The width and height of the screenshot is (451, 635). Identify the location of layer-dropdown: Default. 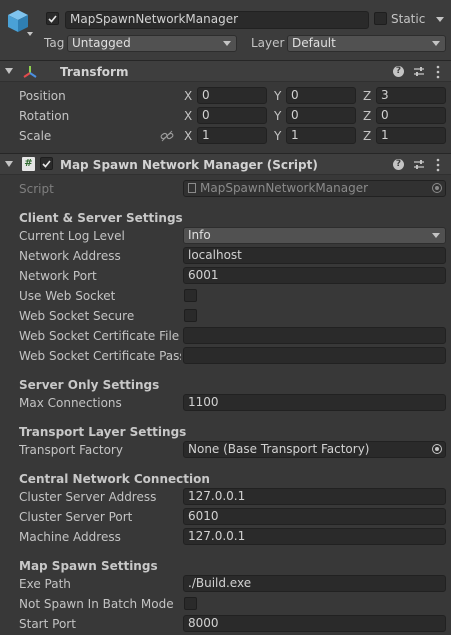
(366, 43).